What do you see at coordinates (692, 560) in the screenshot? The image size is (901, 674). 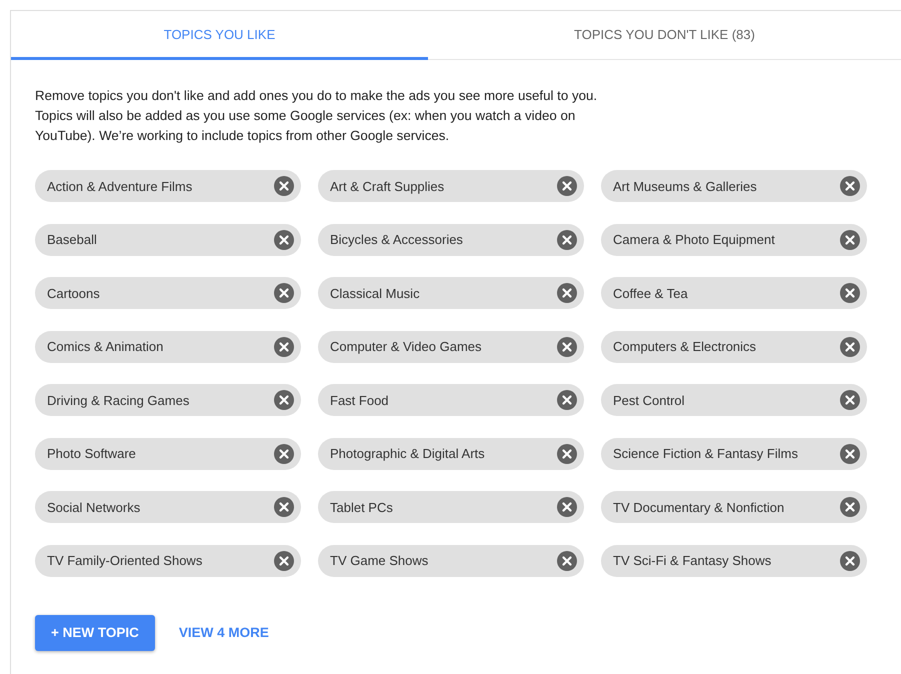 I see `topic-label: TV Sci-Fi & Fantasy Shows` at bounding box center [692, 560].